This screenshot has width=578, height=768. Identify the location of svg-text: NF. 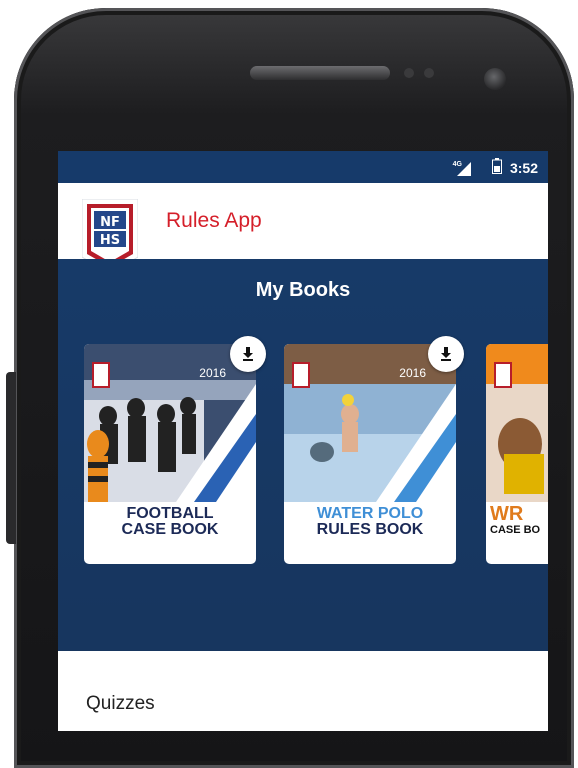
(110, 222).